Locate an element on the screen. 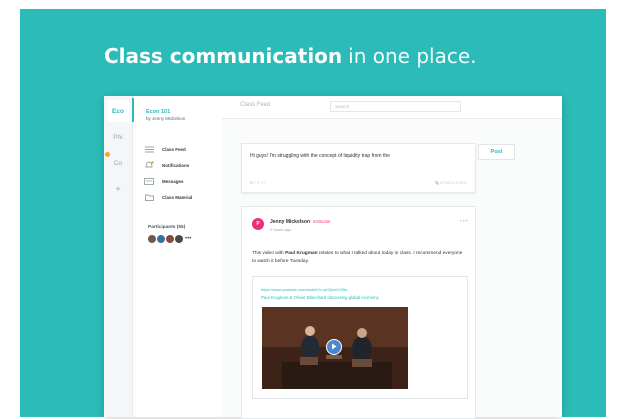 This screenshot has height=419, width=624. post-timestamp: 2 hours ago is located at coordinates (281, 229).